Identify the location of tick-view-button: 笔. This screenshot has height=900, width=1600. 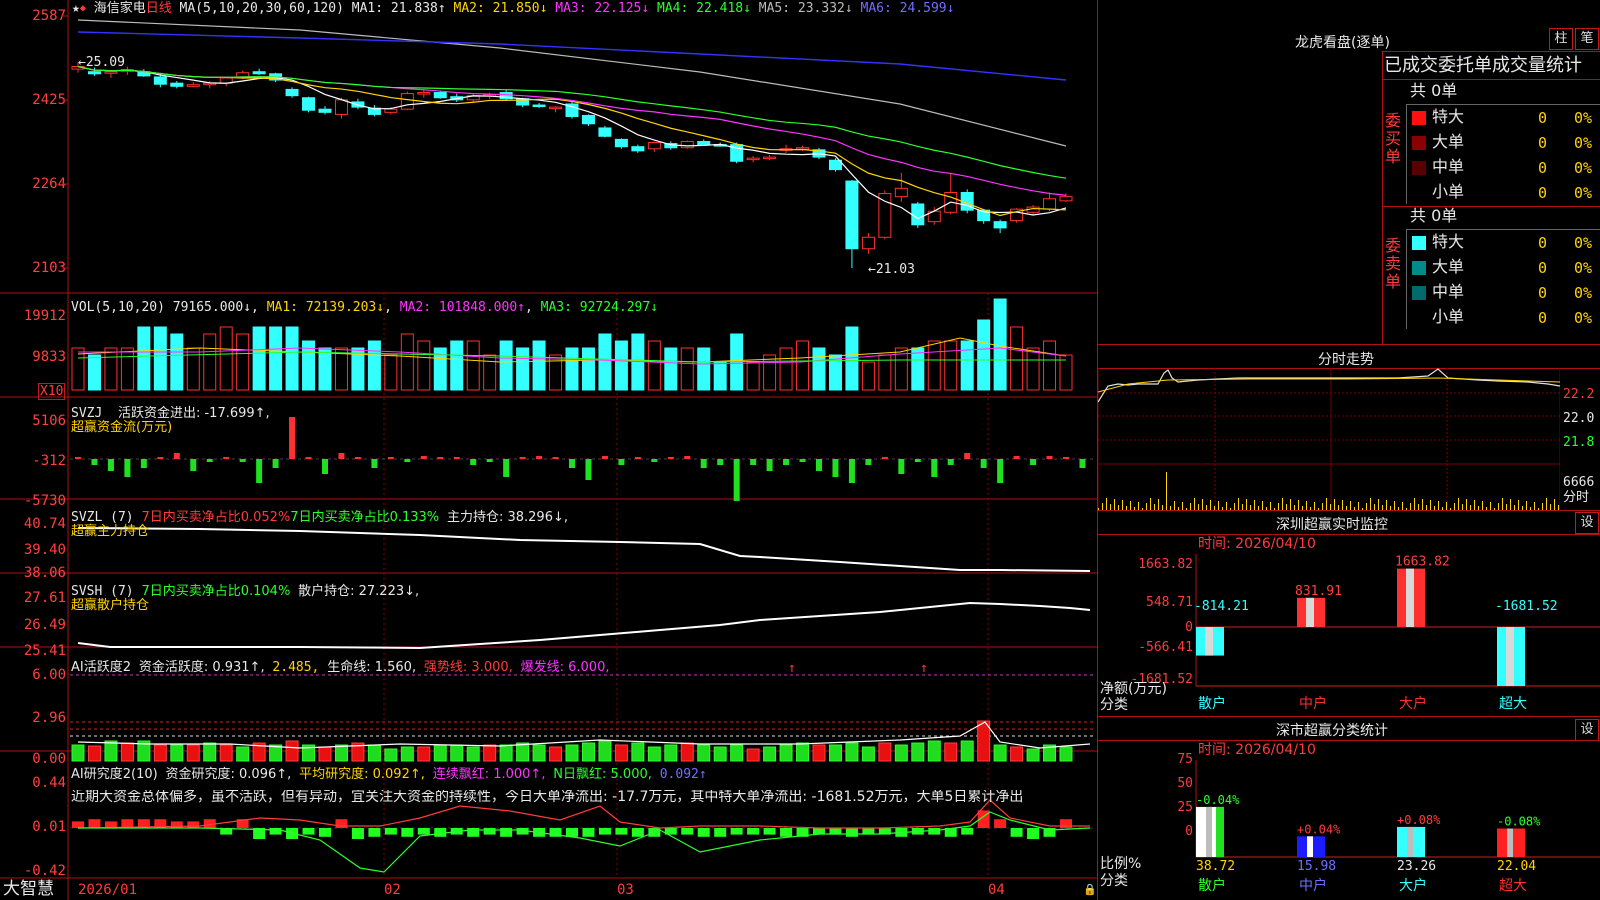
(1587, 39).